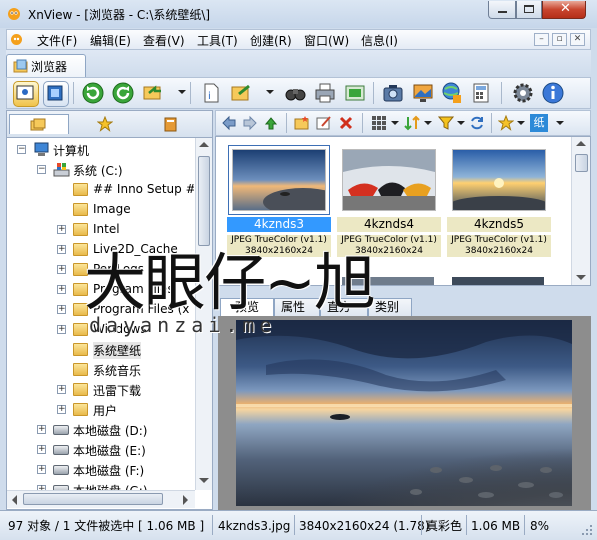 The image size is (597, 540). Describe the element at coordinates (390, 307) in the screenshot. I see `tab-category: 类别` at that location.